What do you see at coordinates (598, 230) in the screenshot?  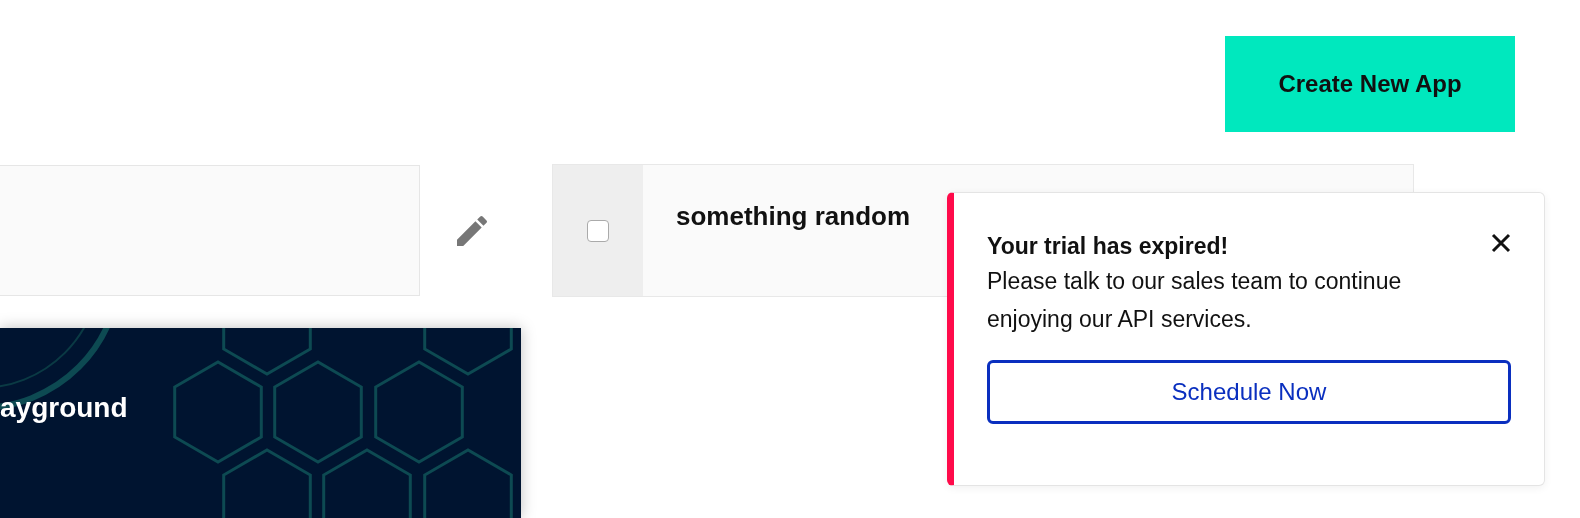 I see `checkbox` at bounding box center [598, 230].